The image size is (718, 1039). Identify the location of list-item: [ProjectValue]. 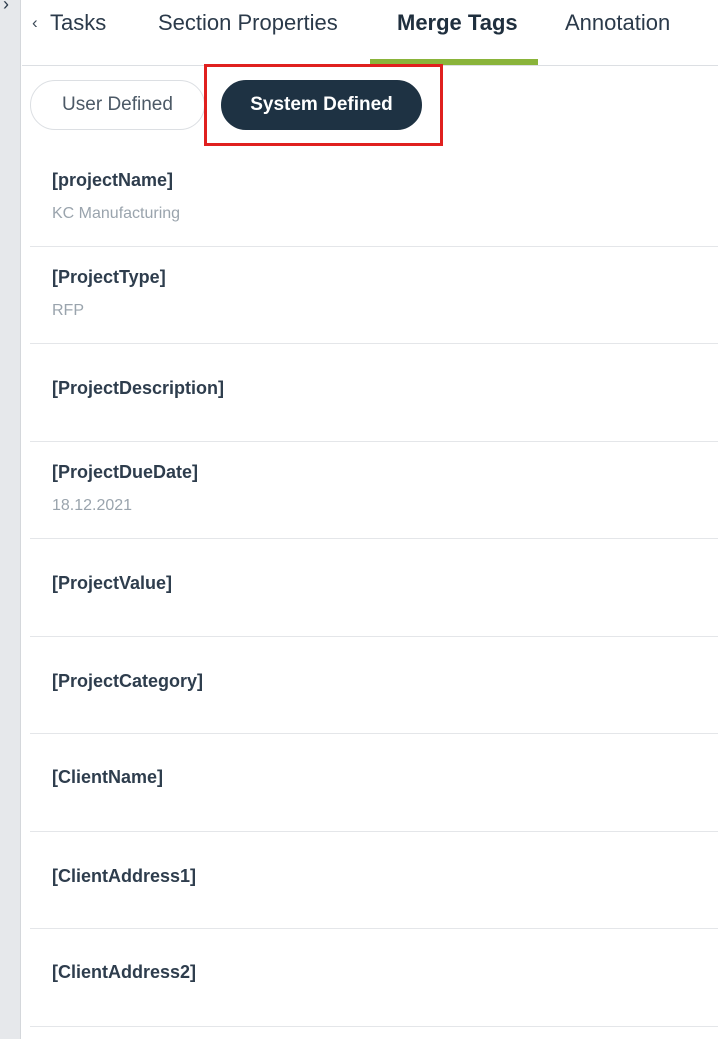
(374, 588).